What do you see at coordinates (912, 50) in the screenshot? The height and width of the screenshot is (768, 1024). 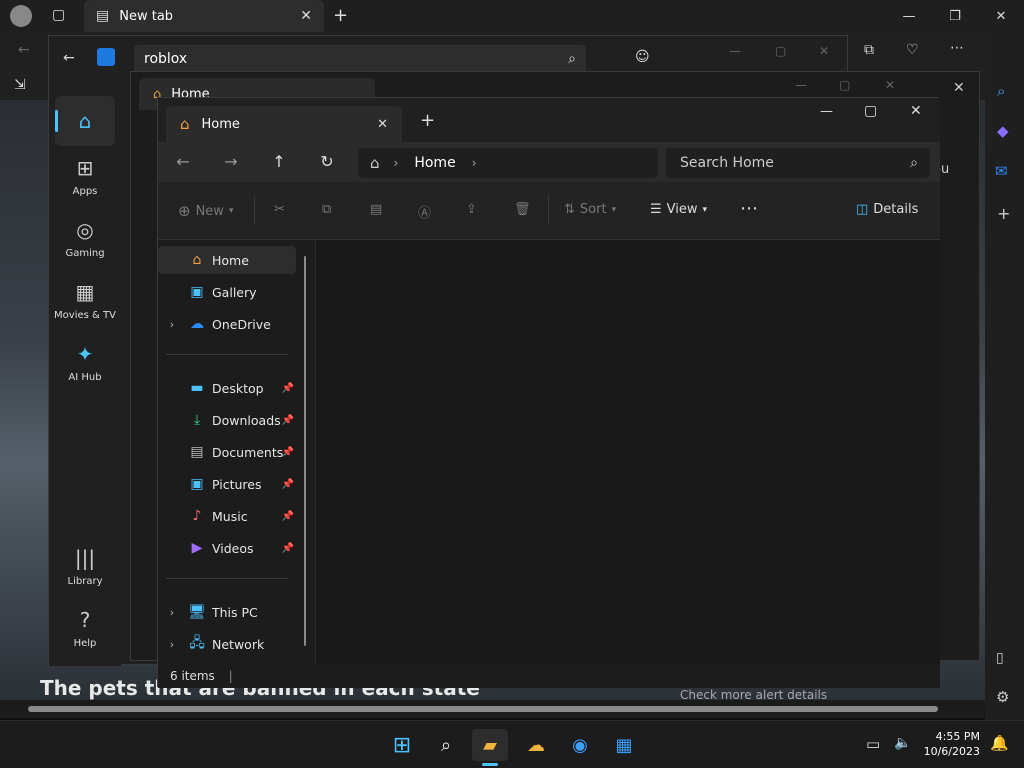 I see `health-icon: ♡` at bounding box center [912, 50].